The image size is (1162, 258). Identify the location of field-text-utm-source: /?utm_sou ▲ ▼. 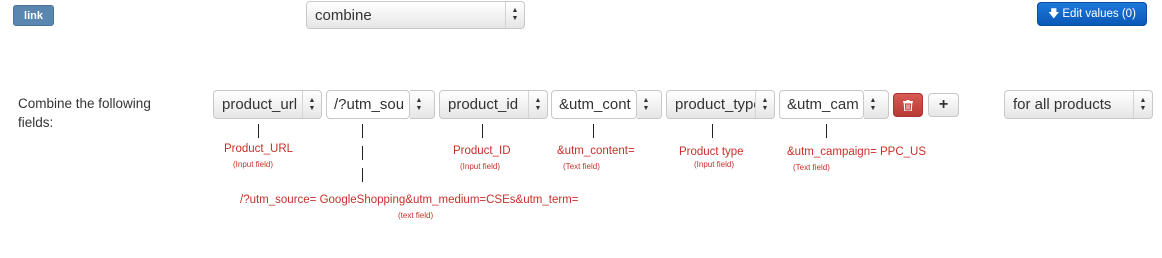
(380, 104).